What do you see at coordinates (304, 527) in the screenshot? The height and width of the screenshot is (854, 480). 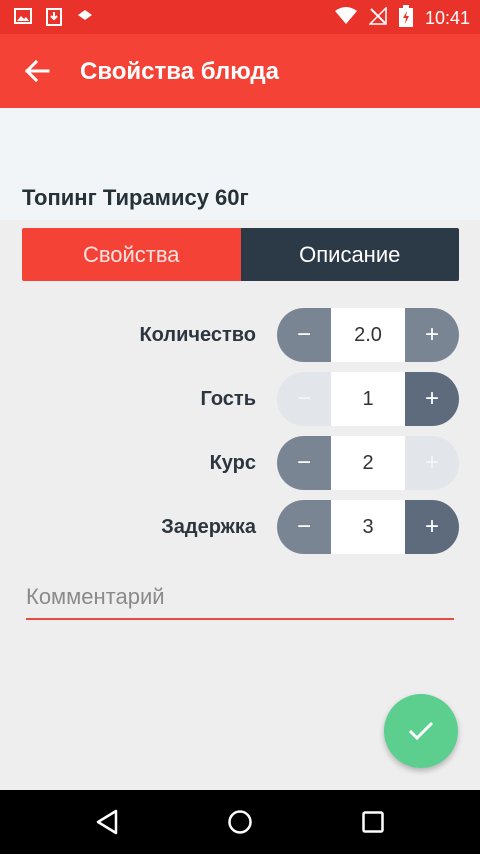 I see `delay-decrement-button: −` at bounding box center [304, 527].